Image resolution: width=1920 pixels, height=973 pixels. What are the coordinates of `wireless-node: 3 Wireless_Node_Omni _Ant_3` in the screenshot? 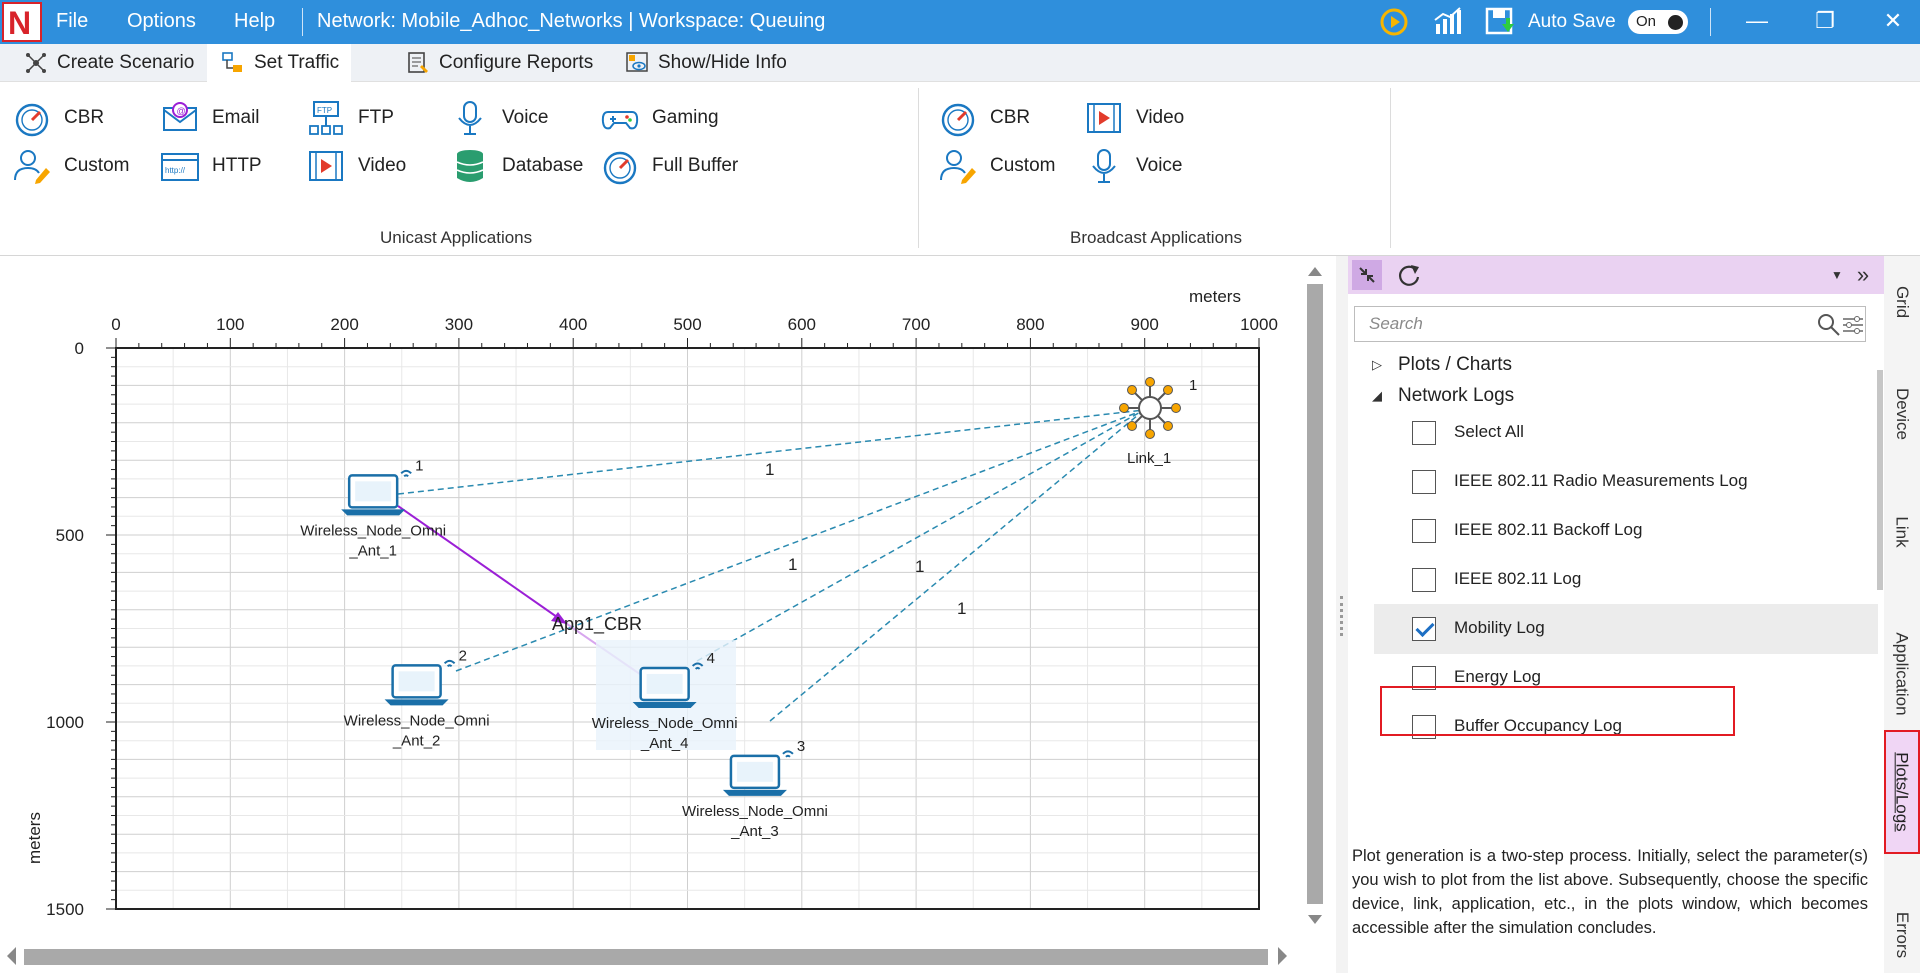 It's located at (755, 789).